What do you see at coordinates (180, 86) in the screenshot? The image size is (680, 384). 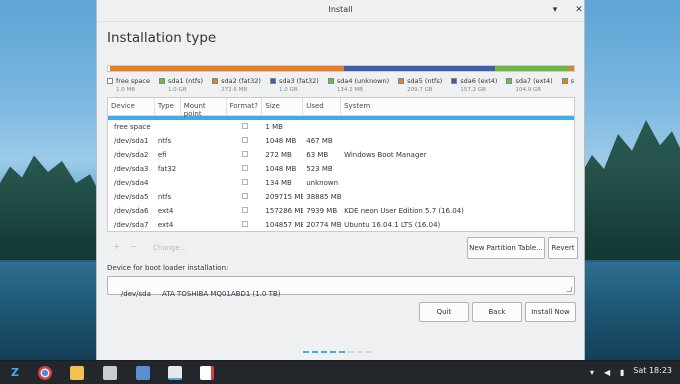 I see `legend-item: sda1 (ntfs) 1.0 GB` at bounding box center [180, 86].